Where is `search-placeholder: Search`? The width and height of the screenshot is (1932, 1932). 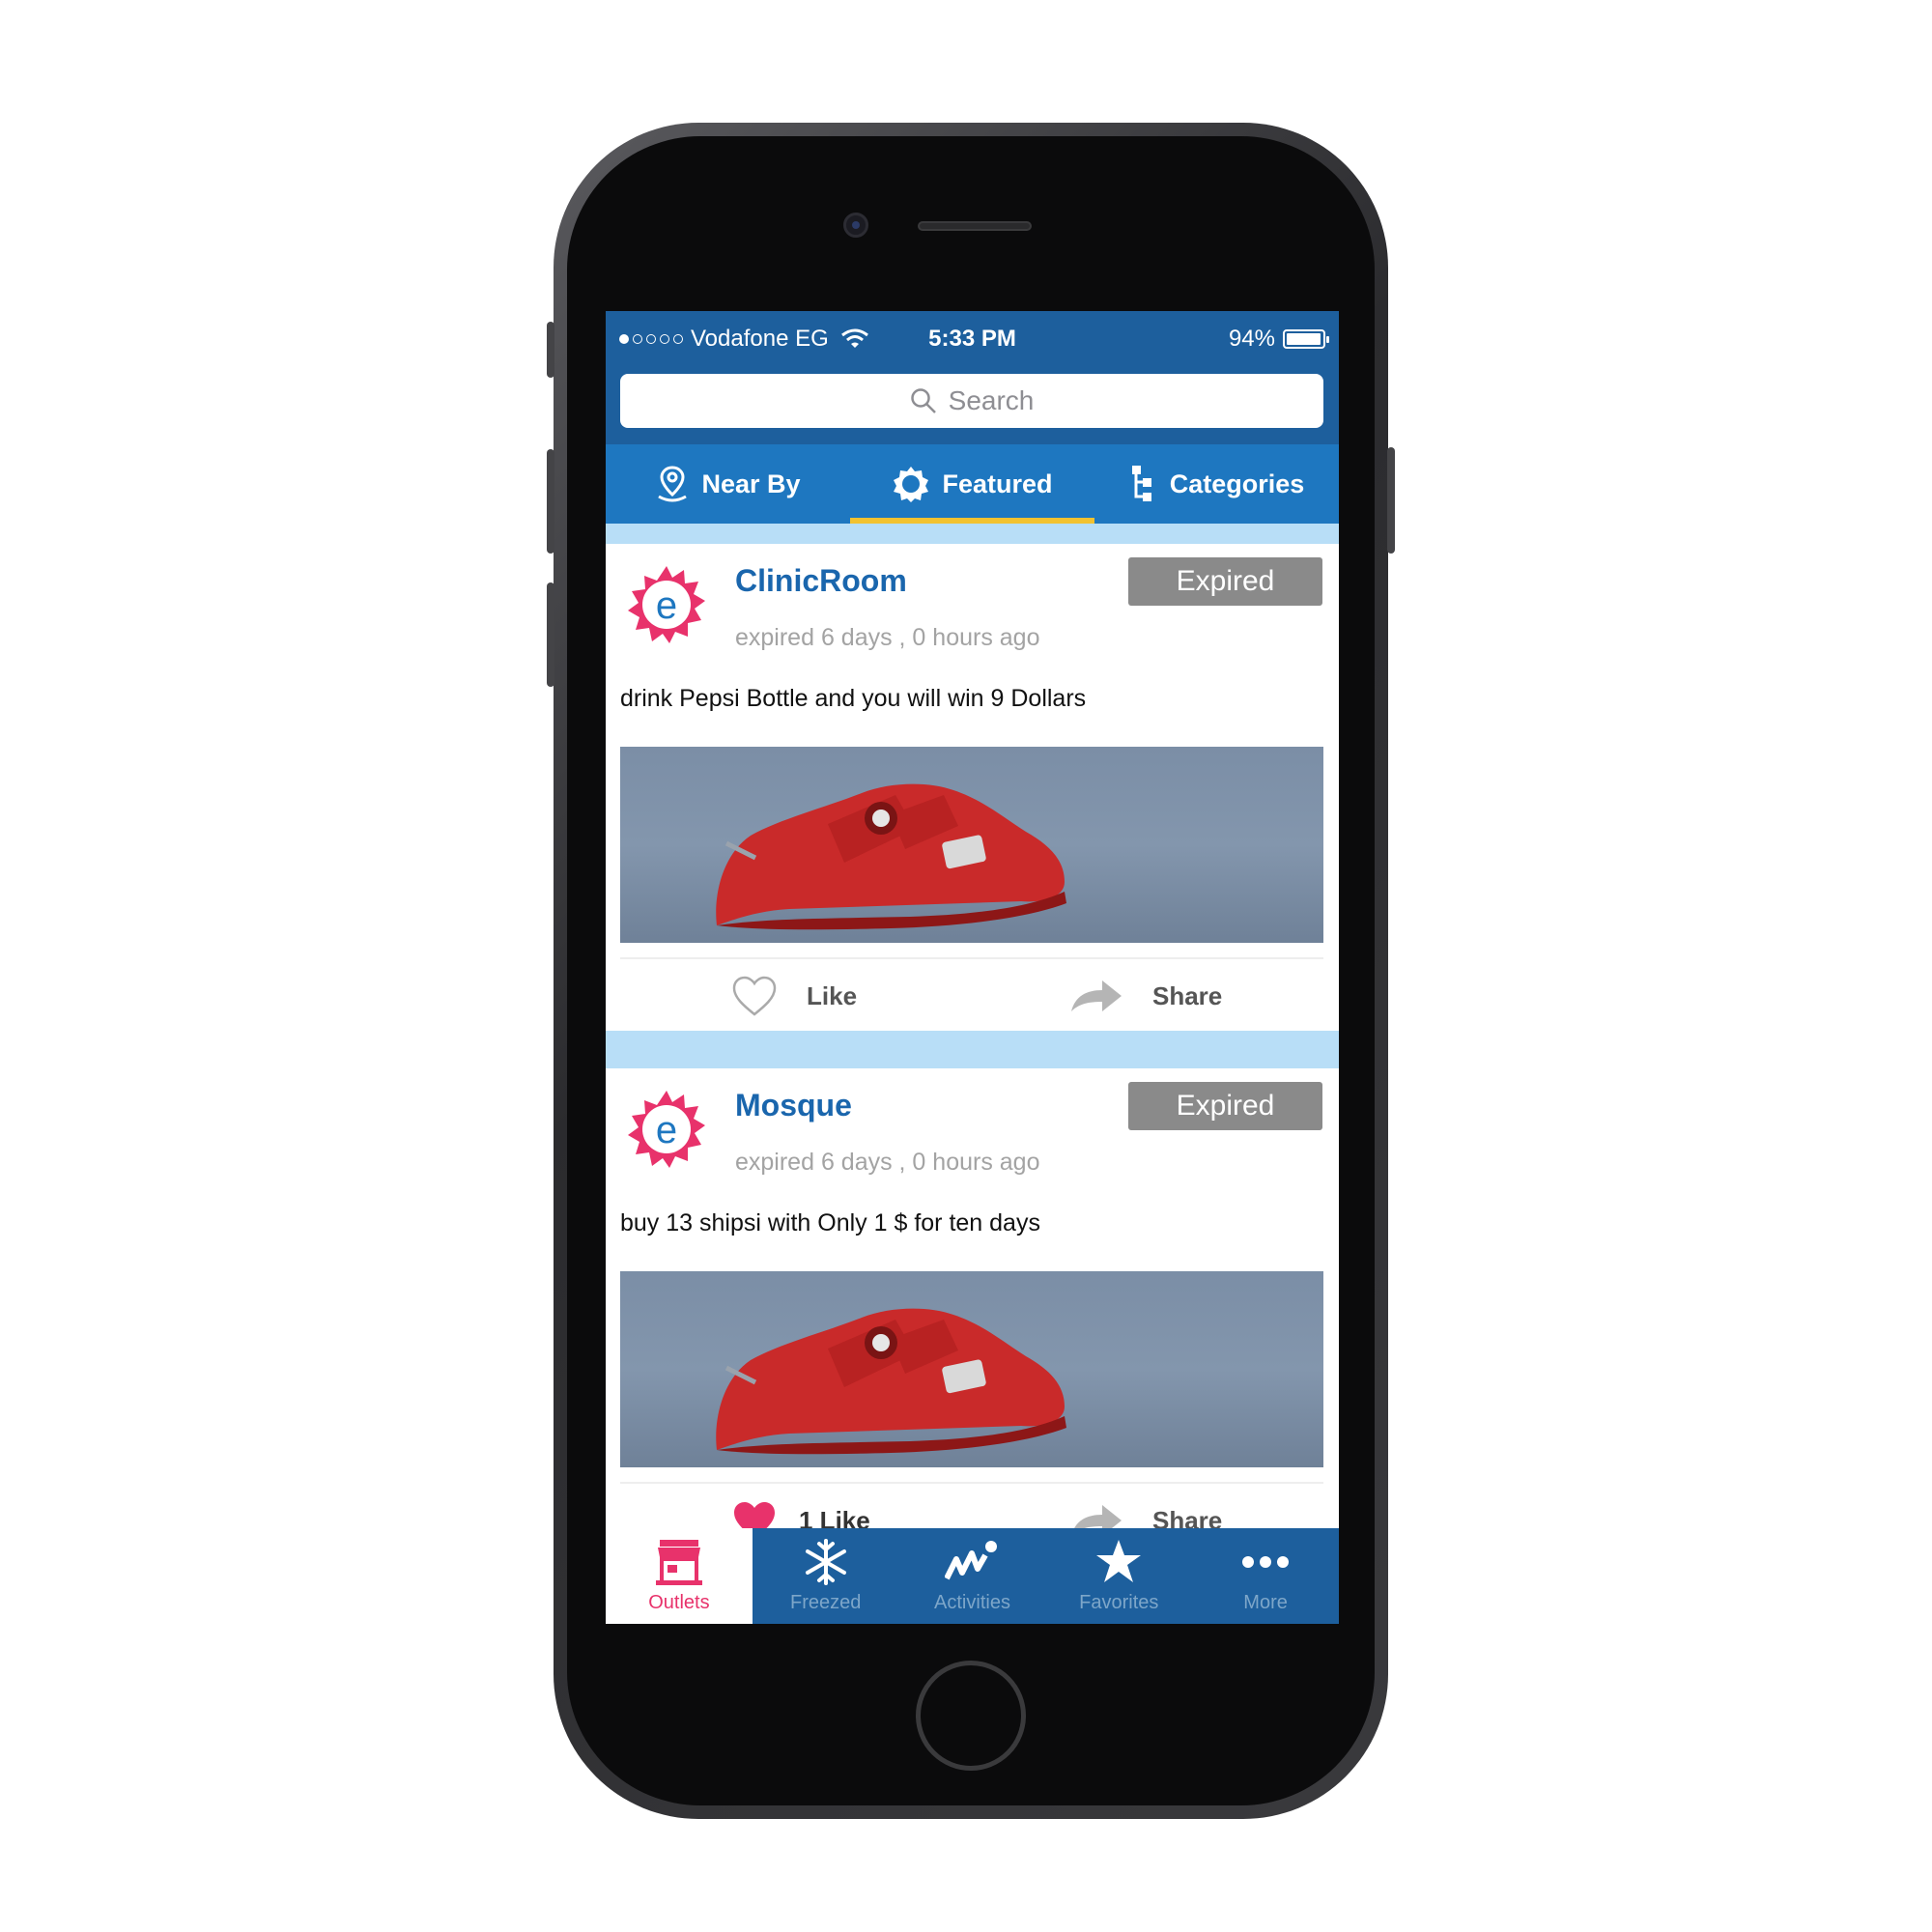 search-placeholder: Search is located at coordinates (992, 400).